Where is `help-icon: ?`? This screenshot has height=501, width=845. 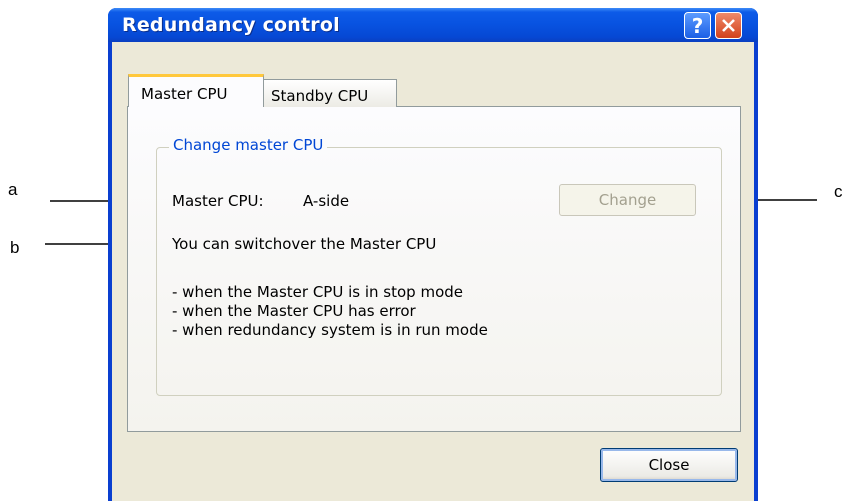
help-icon: ? is located at coordinates (697, 25).